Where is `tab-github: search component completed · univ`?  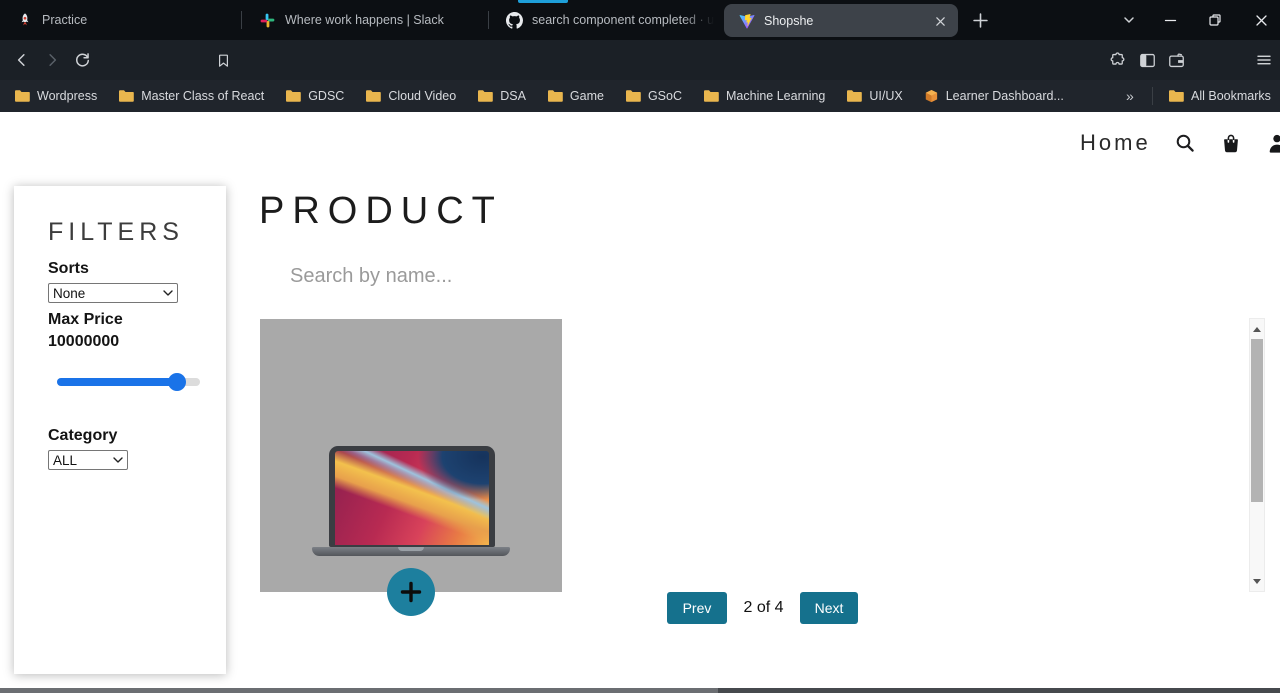
tab-github: search component completed · univ is located at coordinates (606, 20).